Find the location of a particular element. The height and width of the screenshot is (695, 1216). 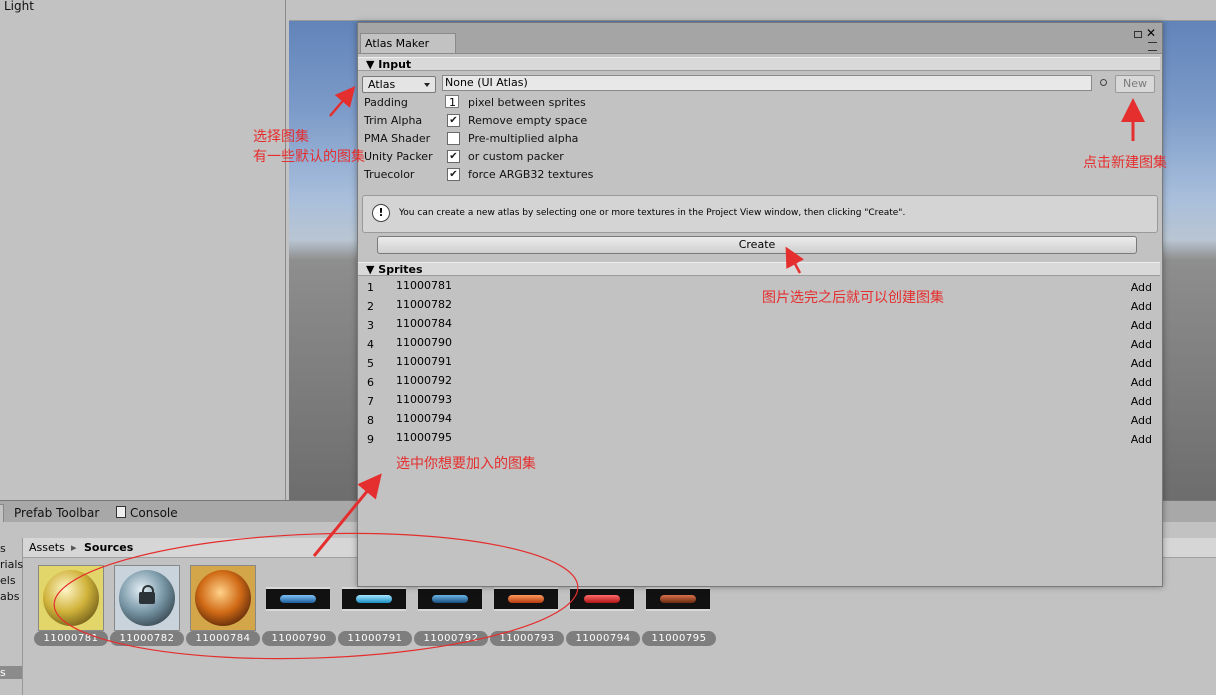

arrow-to-atlas-dropdown is located at coordinates (342, 101).